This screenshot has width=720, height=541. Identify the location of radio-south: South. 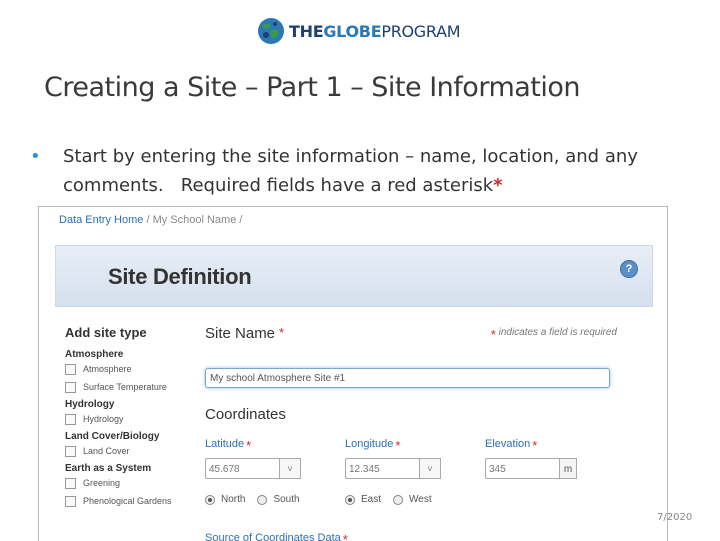
(278, 499).